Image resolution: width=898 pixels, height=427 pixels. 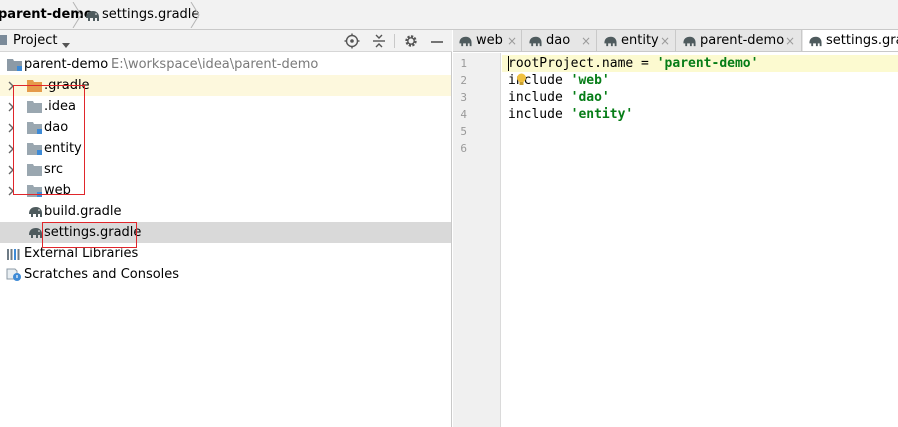 I want to click on tab-label: settings.grad, so click(x=862, y=40).